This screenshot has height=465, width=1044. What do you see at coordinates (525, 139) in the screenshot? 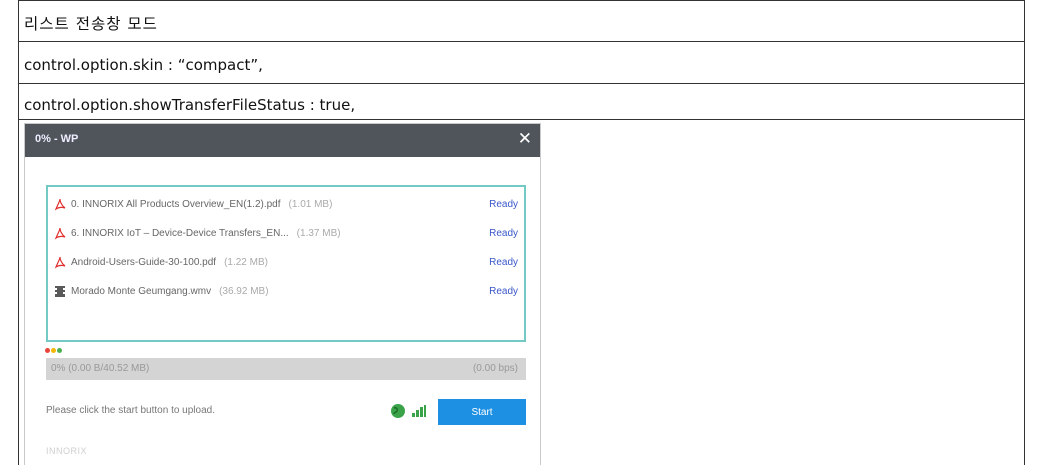
I see `close-icon: ✕` at bounding box center [525, 139].